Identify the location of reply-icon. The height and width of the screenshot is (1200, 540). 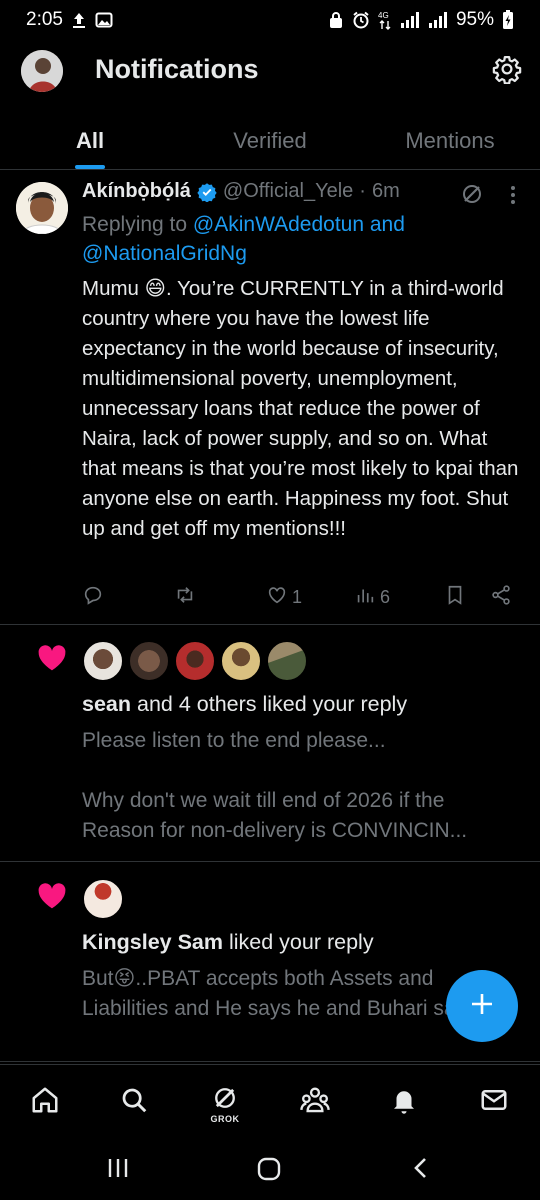
(93, 597).